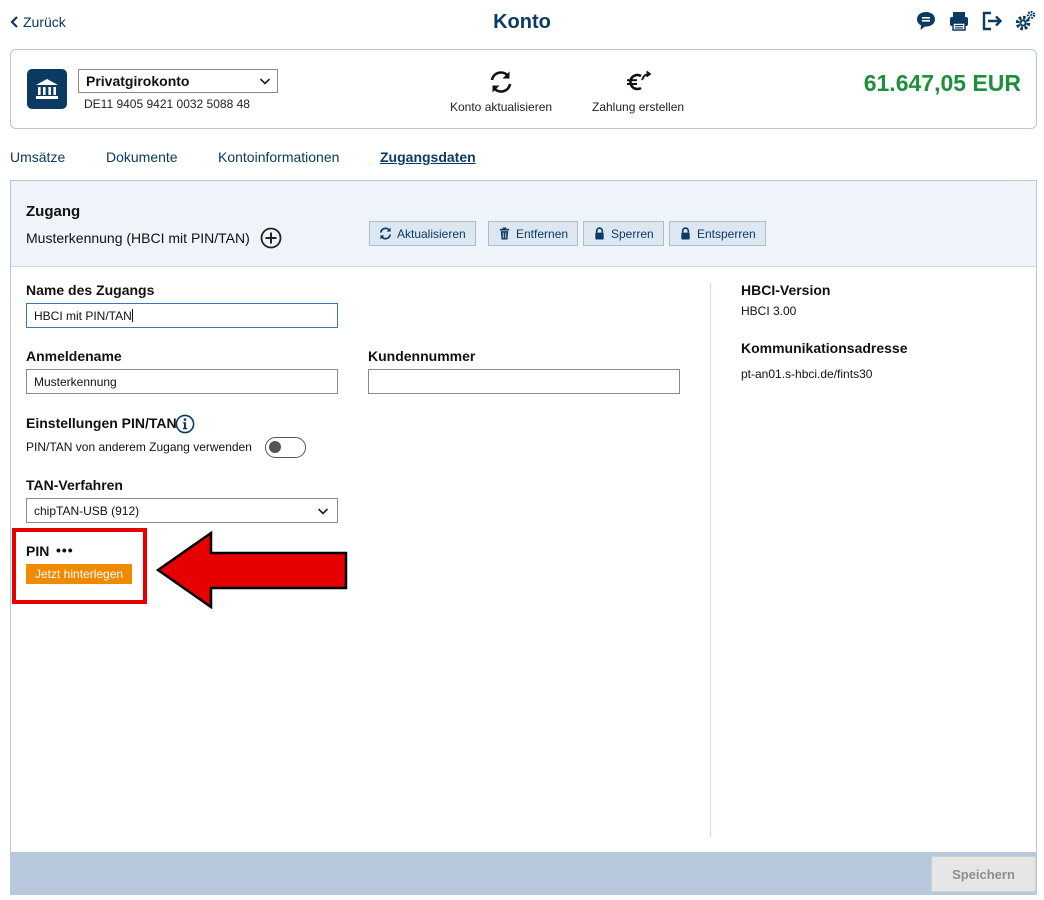 The height and width of the screenshot is (900, 1044). What do you see at coordinates (285, 447) in the screenshot?
I see `pintan-toggle` at bounding box center [285, 447].